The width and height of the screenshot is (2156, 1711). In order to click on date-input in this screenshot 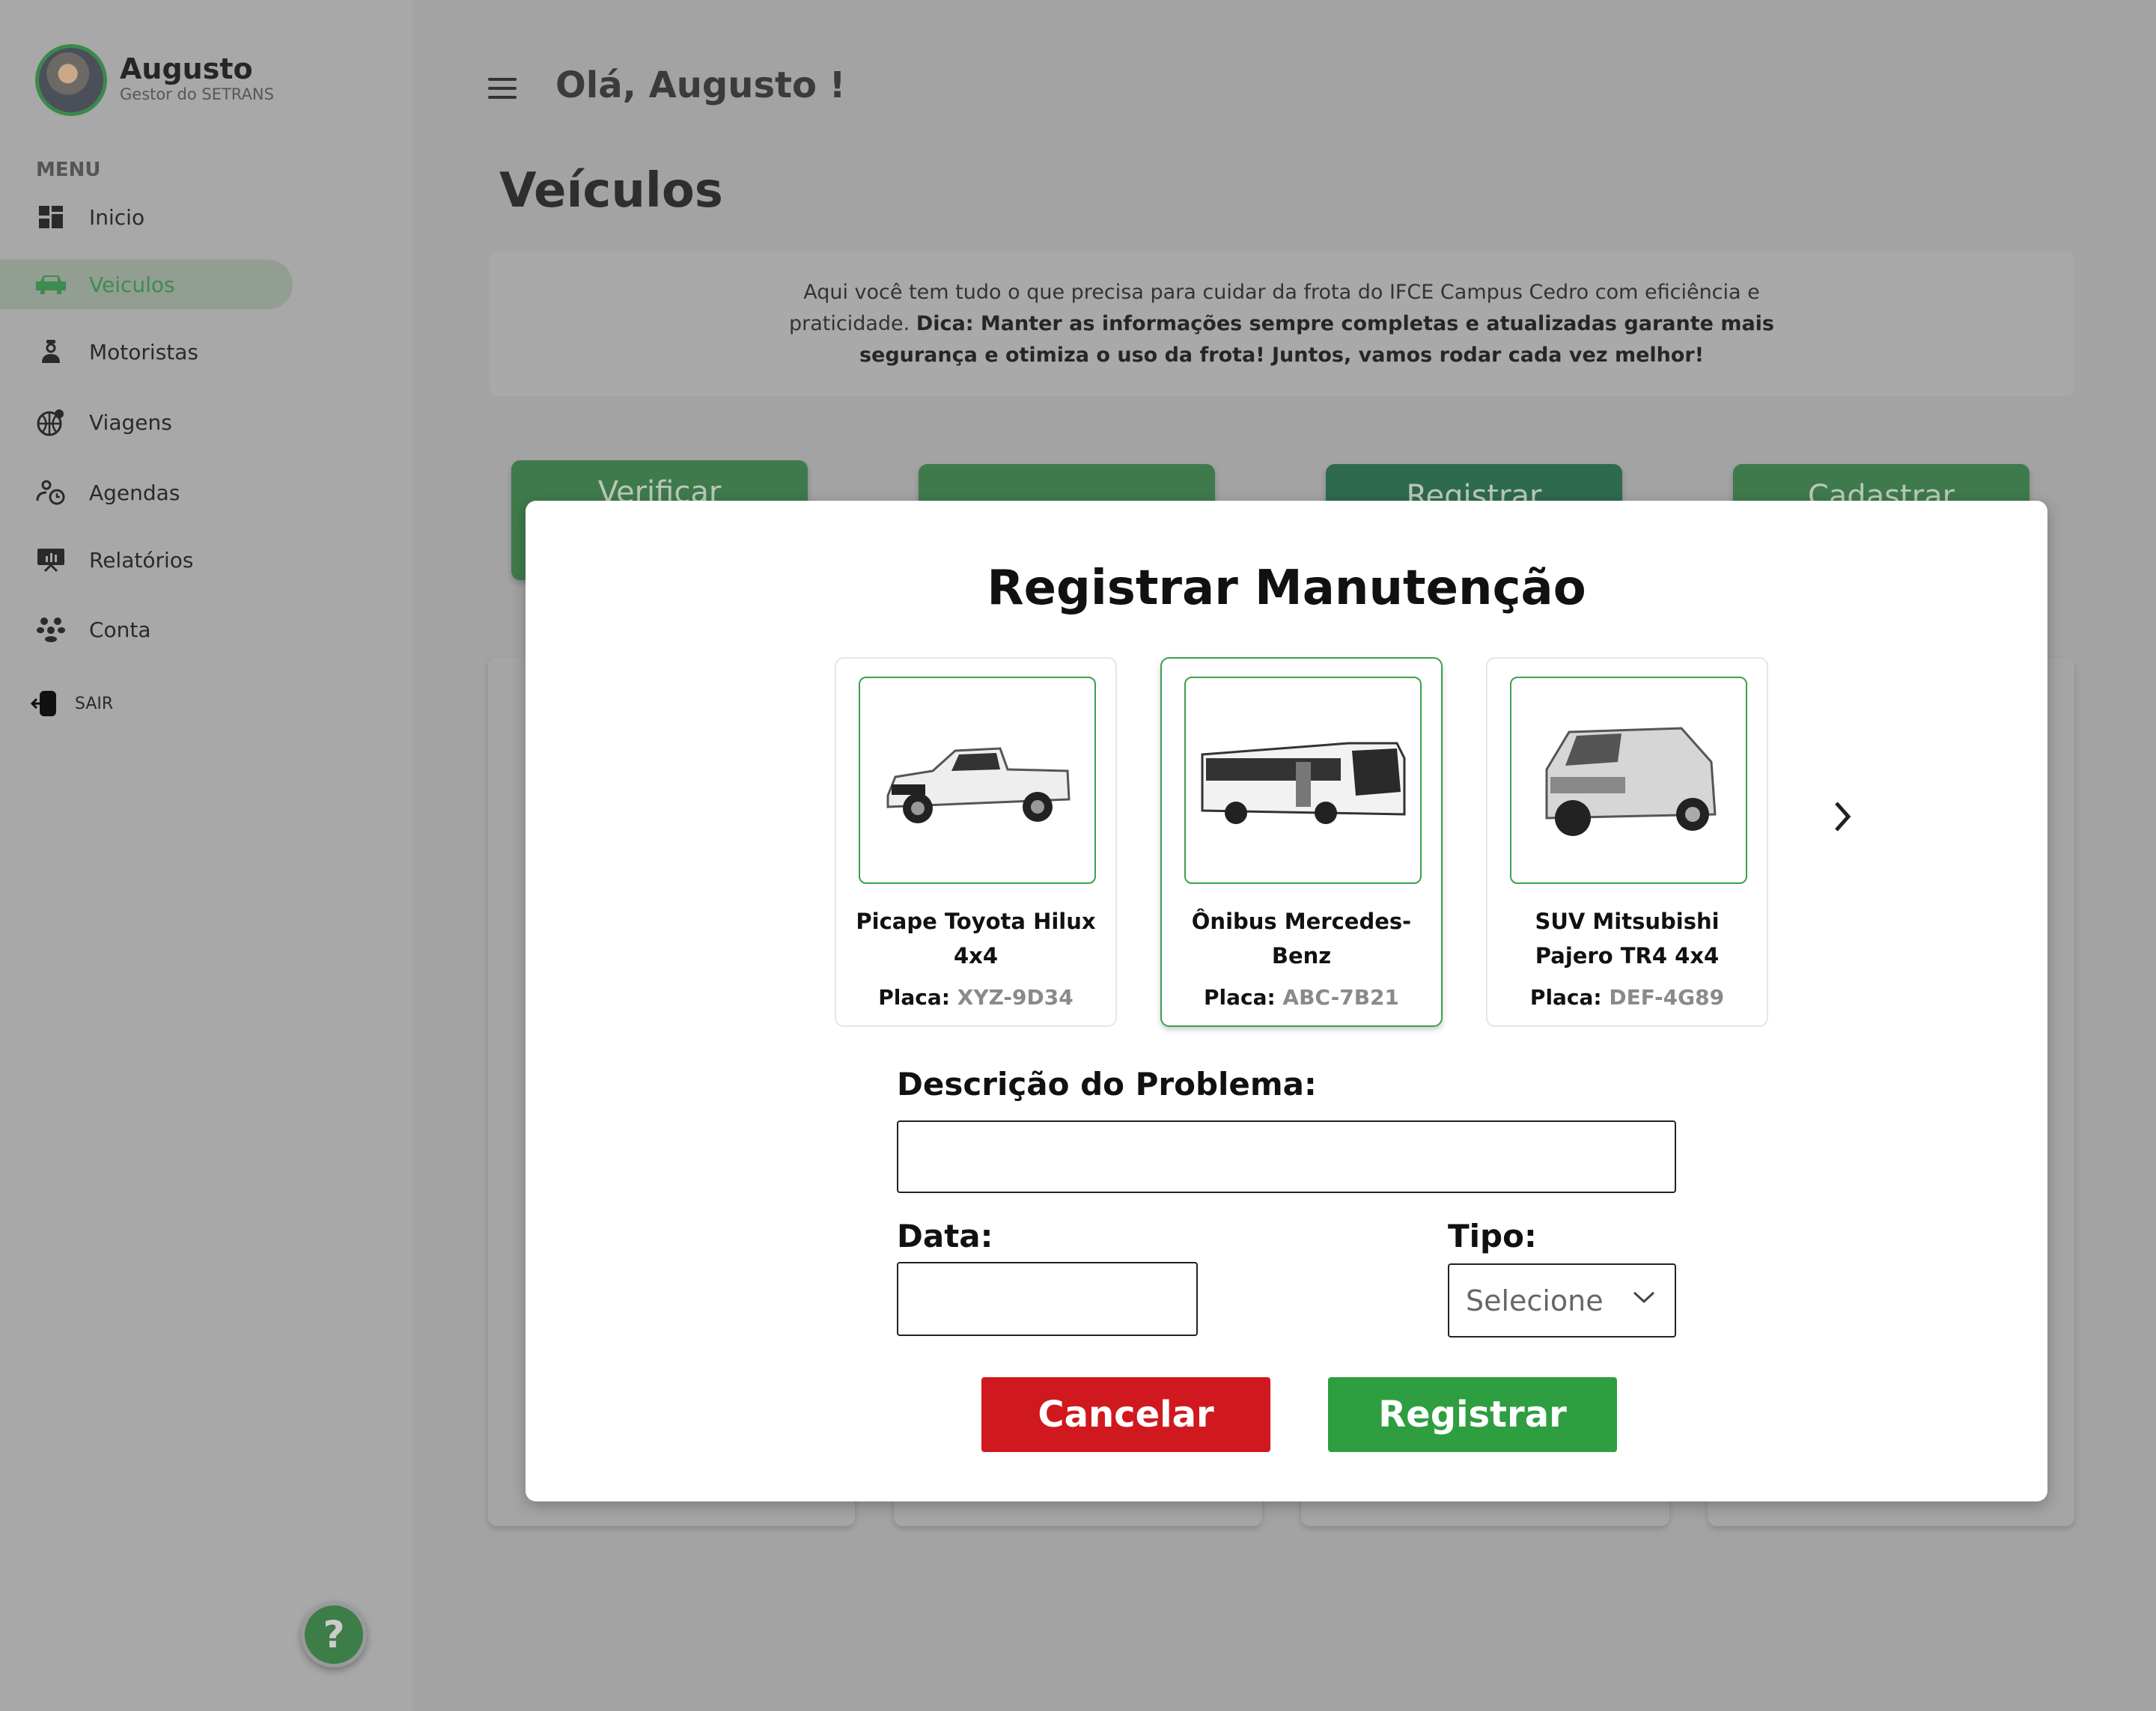, I will do `click(1047, 1299)`.